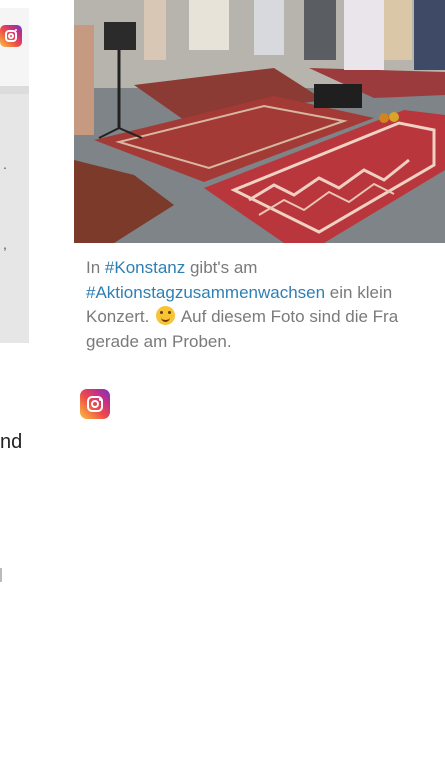 The height and width of the screenshot is (766, 445). Describe the element at coordinates (145, 267) in the screenshot. I see `hashtag-link: #Konstanz` at that location.